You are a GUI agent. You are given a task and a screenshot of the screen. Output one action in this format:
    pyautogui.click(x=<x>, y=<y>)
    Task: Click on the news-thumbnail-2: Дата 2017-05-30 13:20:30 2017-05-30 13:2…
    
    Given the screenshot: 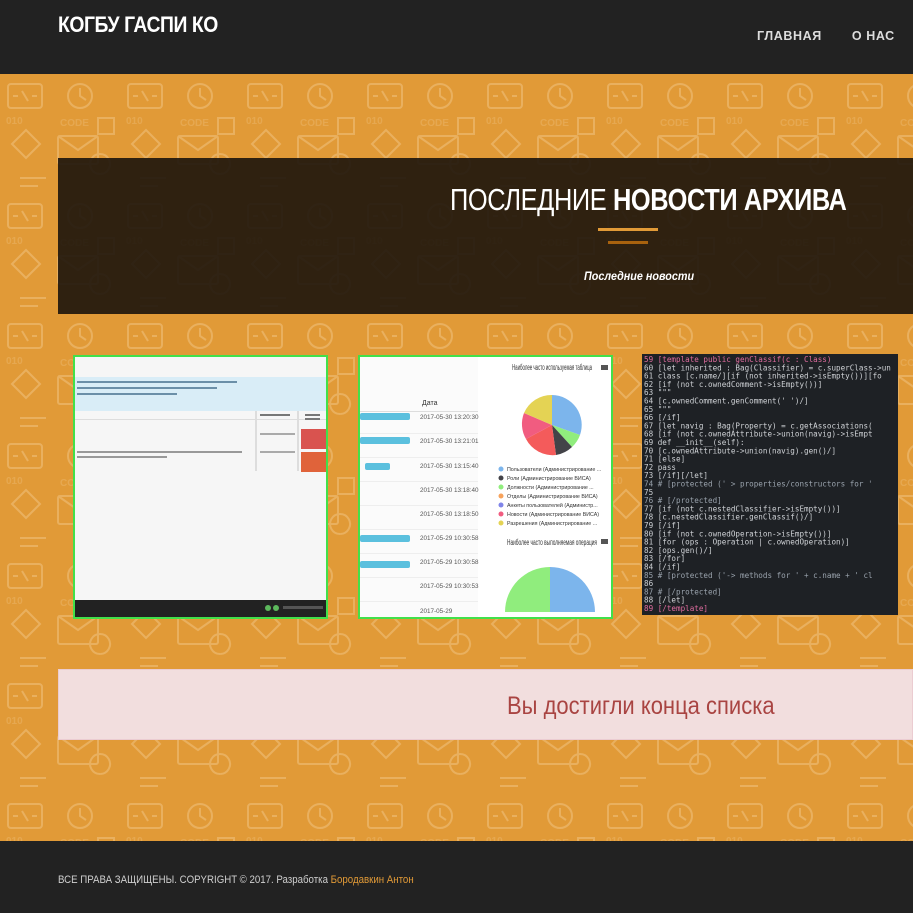 What is the action you would take?
    pyautogui.click(x=485, y=487)
    